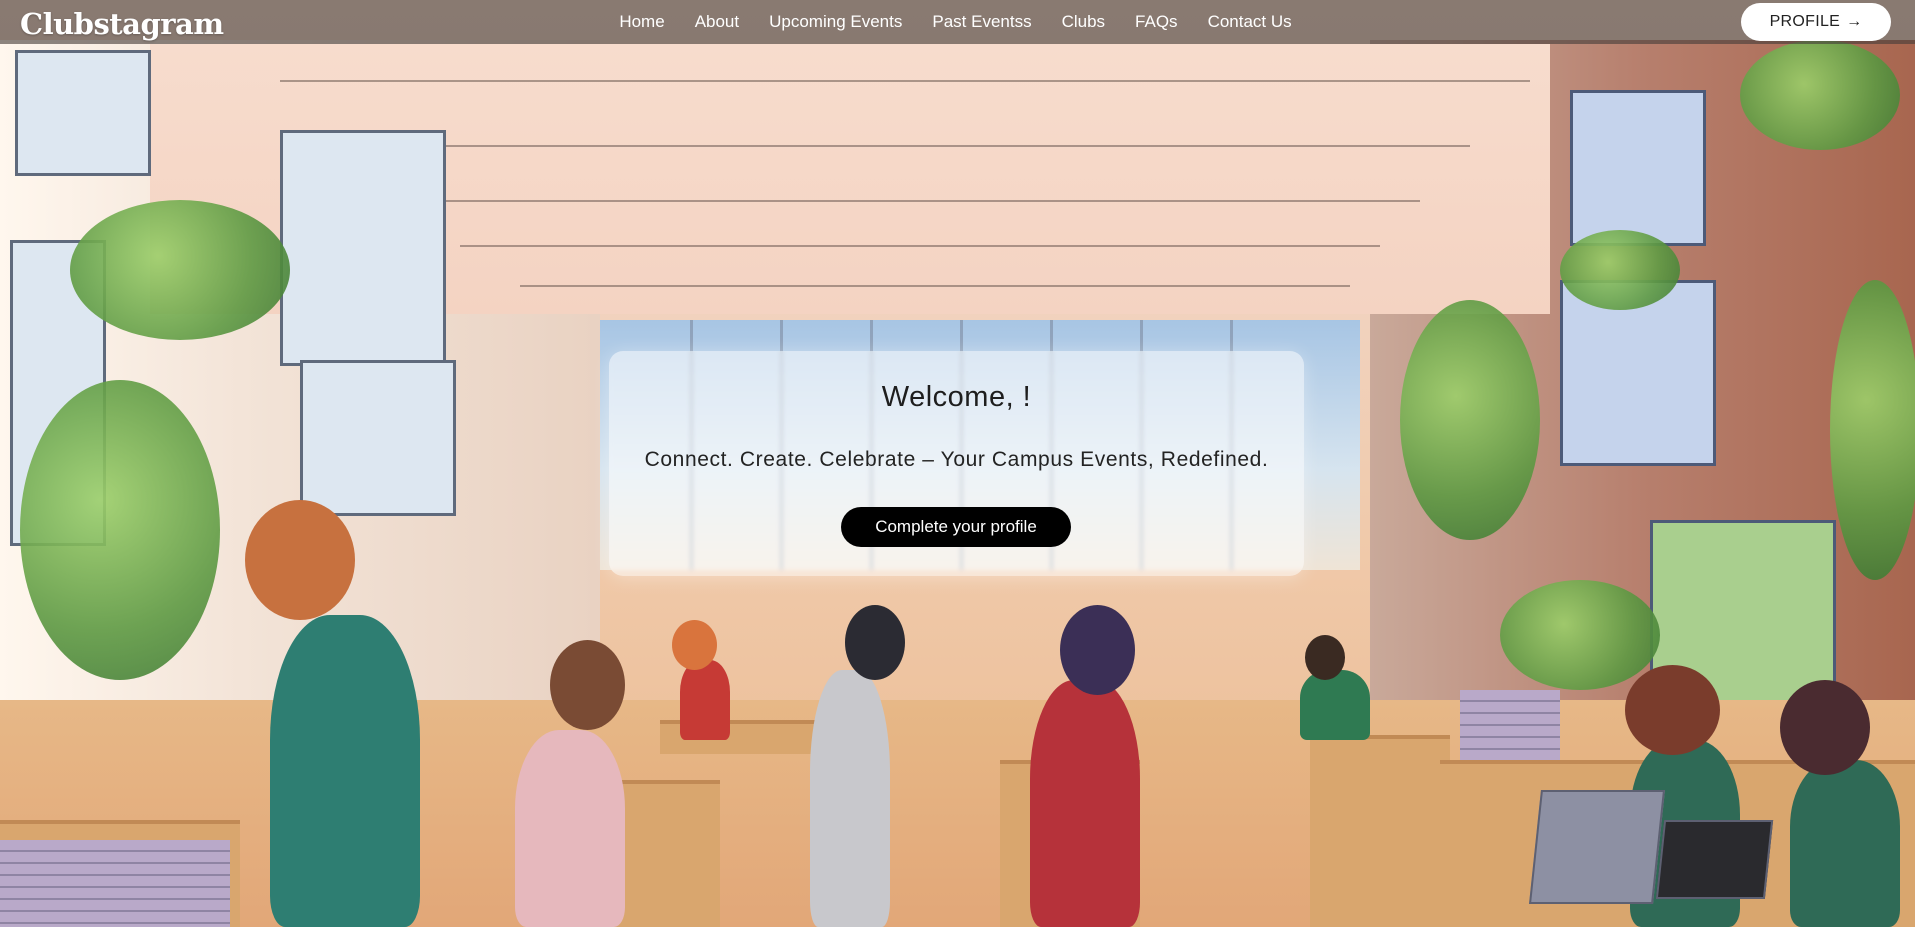 This screenshot has height=927, width=1915. I want to click on nav-link-about: About, so click(717, 22).